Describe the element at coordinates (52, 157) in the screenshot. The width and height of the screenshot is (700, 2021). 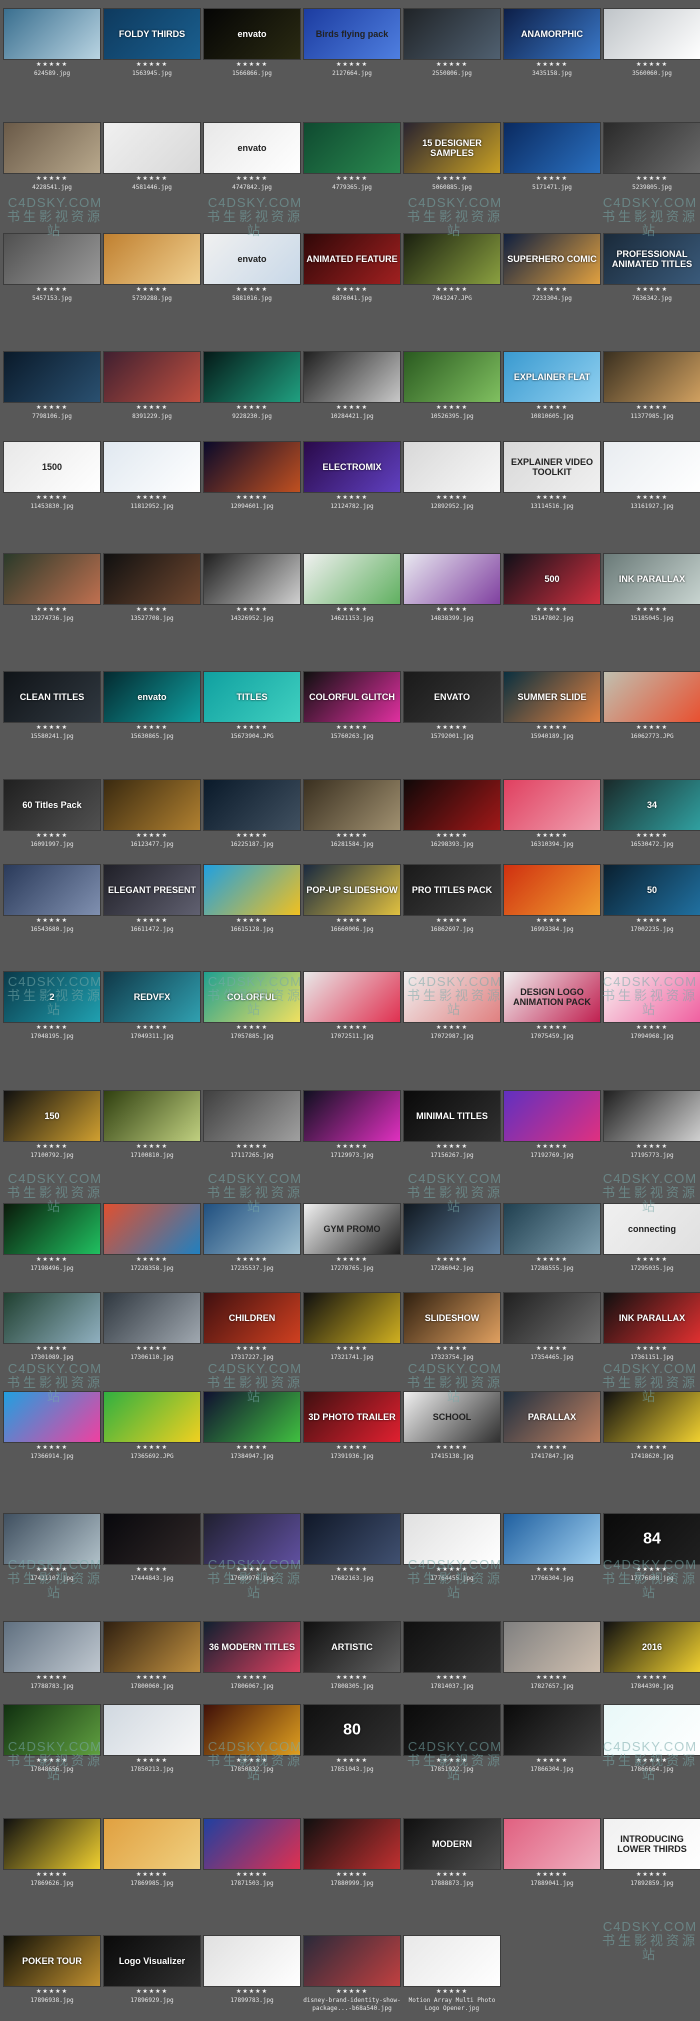
I see `thumbnail-item: ★★★★★ 4228541.jpg` at that location.